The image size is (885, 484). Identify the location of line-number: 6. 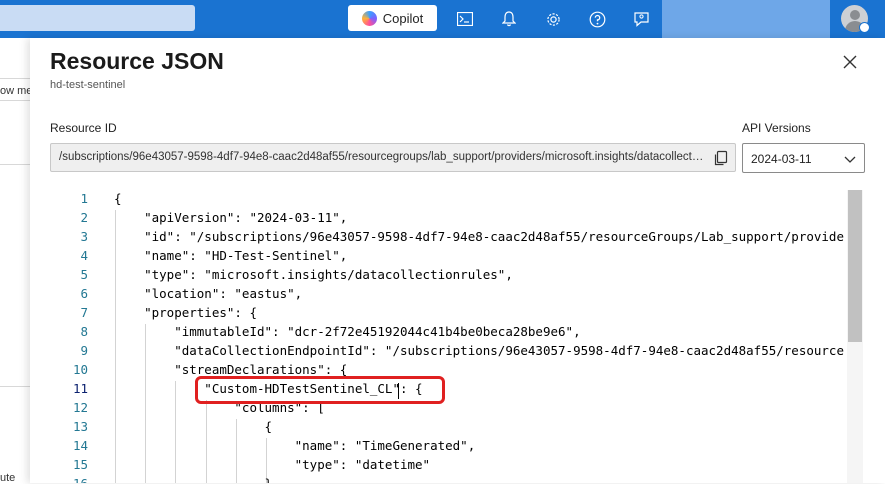
(84, 293).